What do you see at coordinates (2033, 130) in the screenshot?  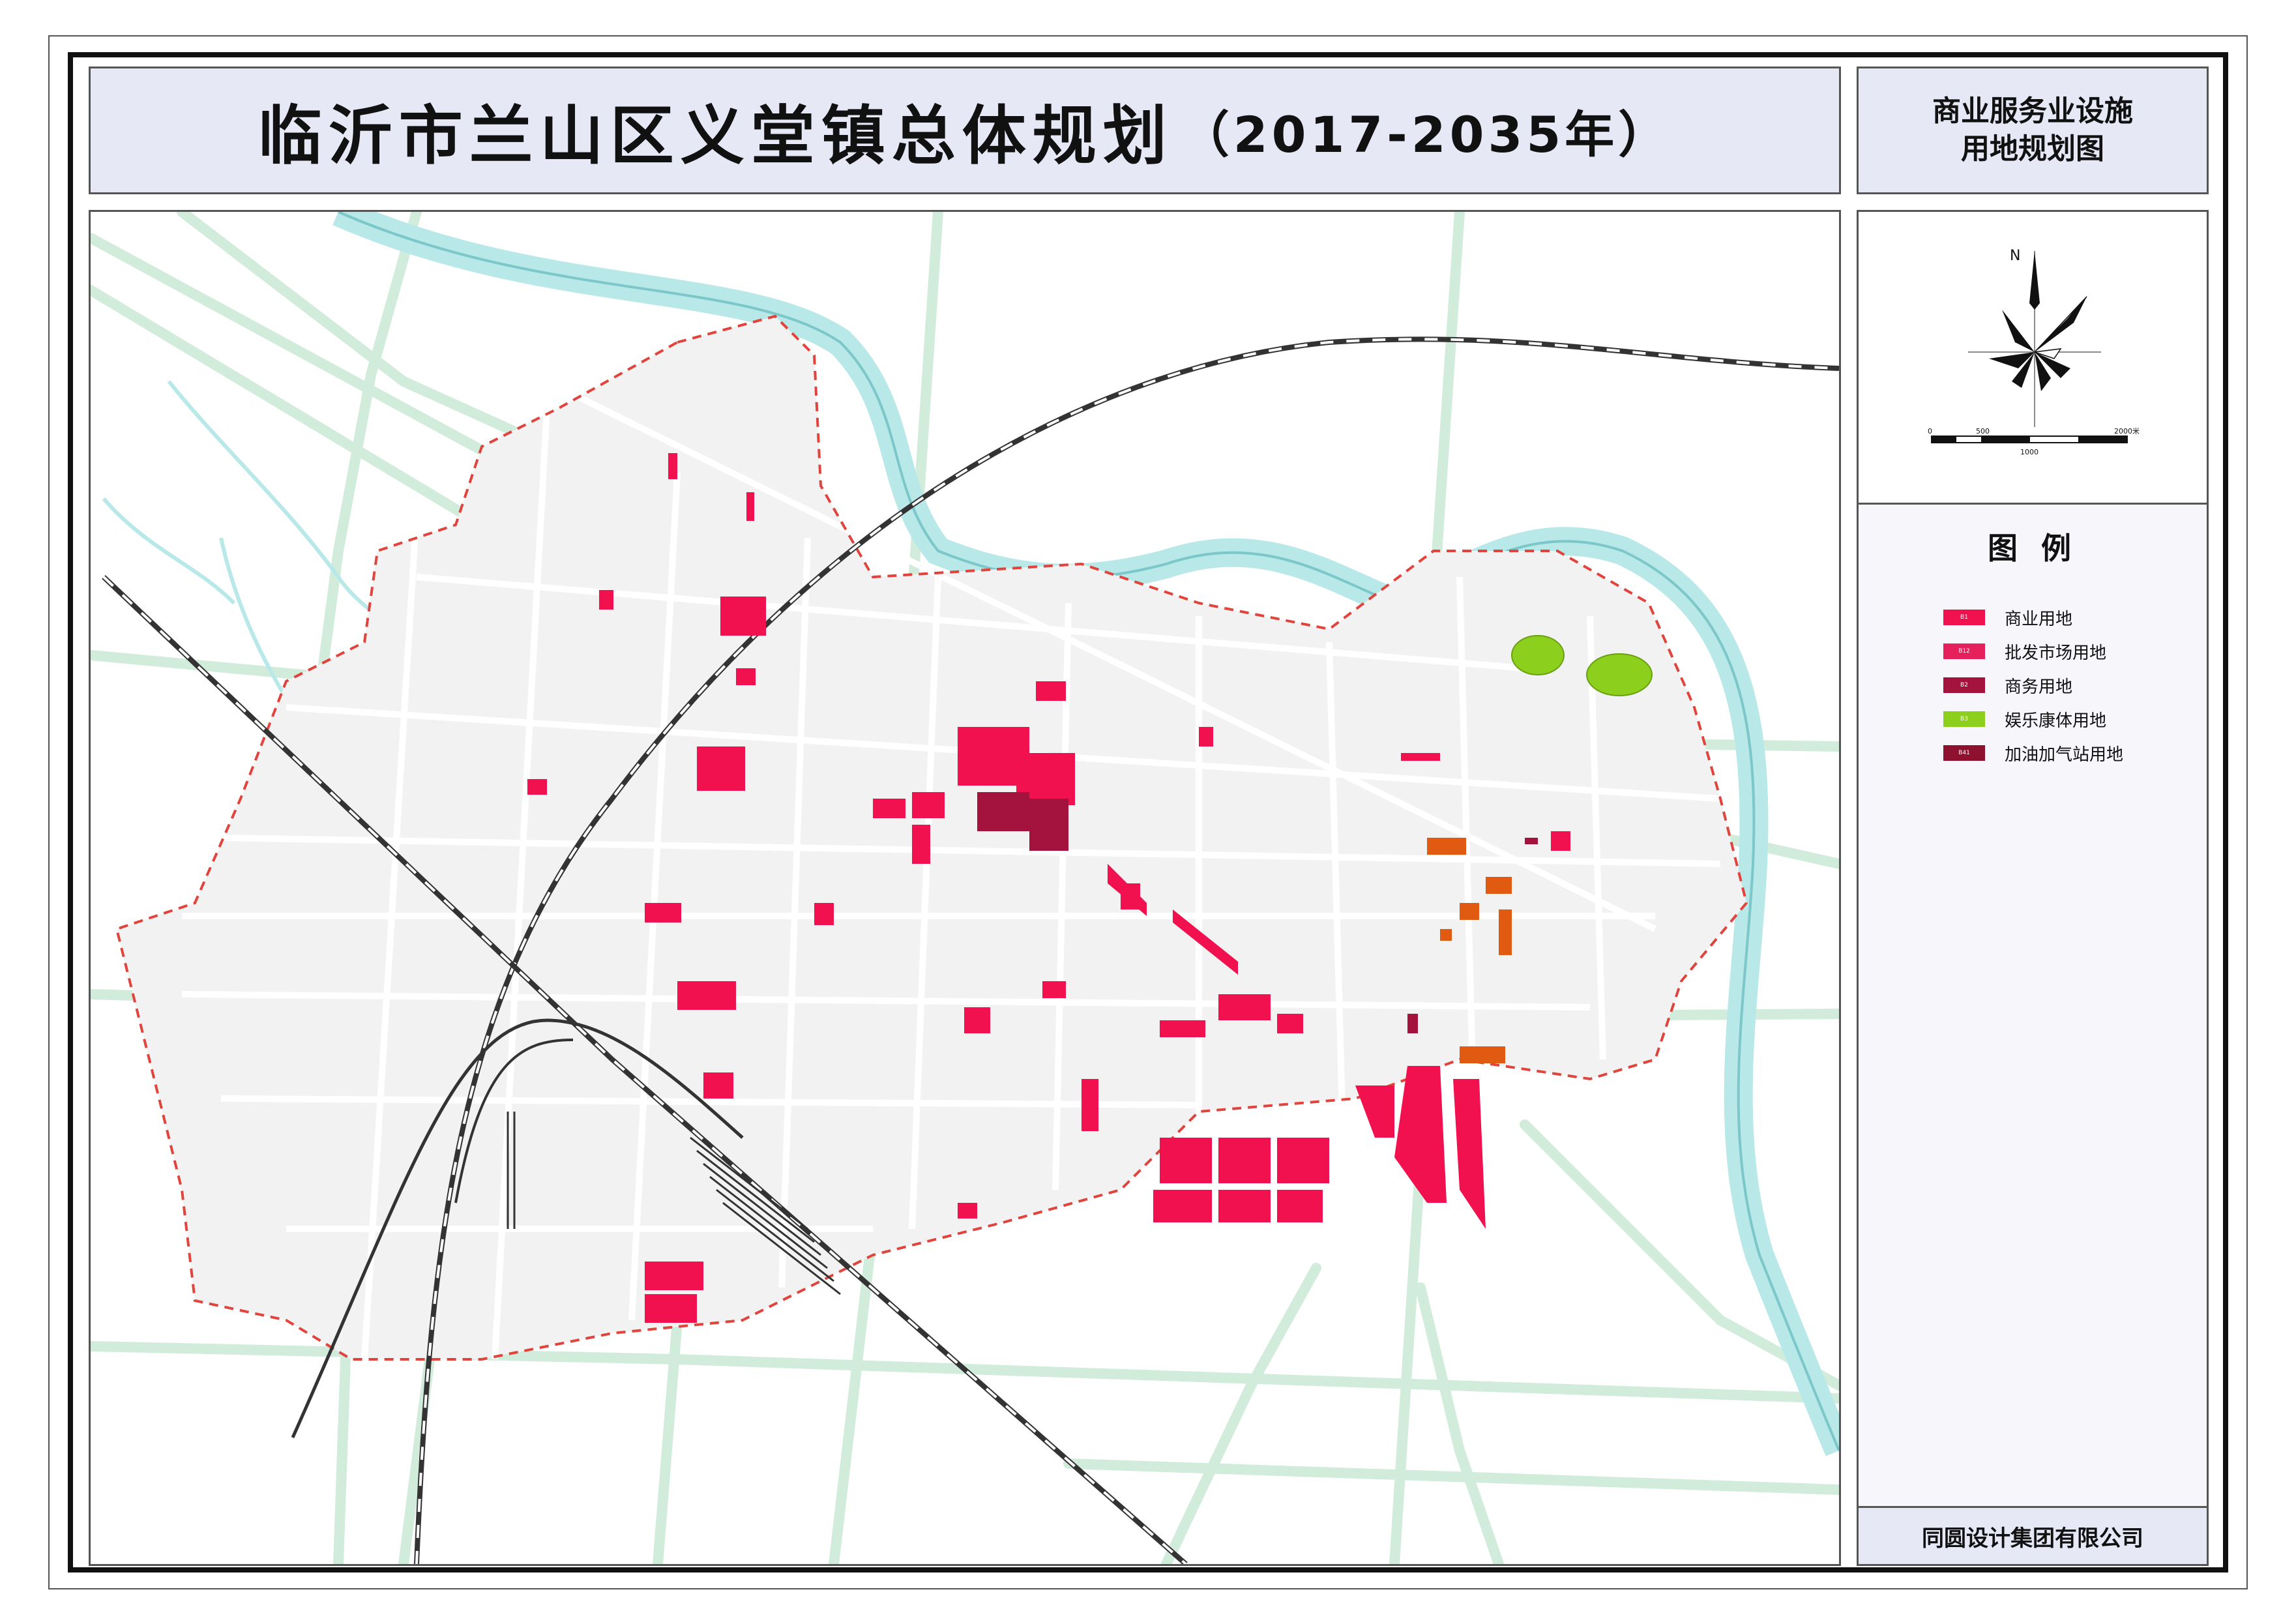 I see `map-subtitle-box: 商业服务业设施 用地规划图` at bounding box center [2033, 130].